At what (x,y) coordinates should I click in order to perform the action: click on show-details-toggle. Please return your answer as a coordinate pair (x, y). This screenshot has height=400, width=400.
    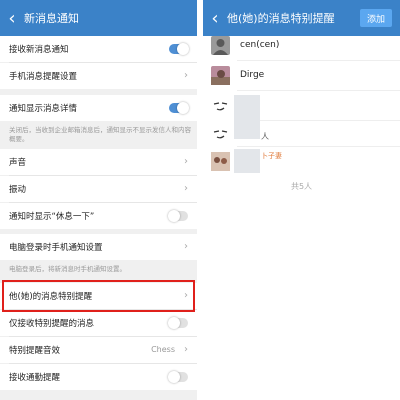
    Looking at the image, I should click on (179, 108).